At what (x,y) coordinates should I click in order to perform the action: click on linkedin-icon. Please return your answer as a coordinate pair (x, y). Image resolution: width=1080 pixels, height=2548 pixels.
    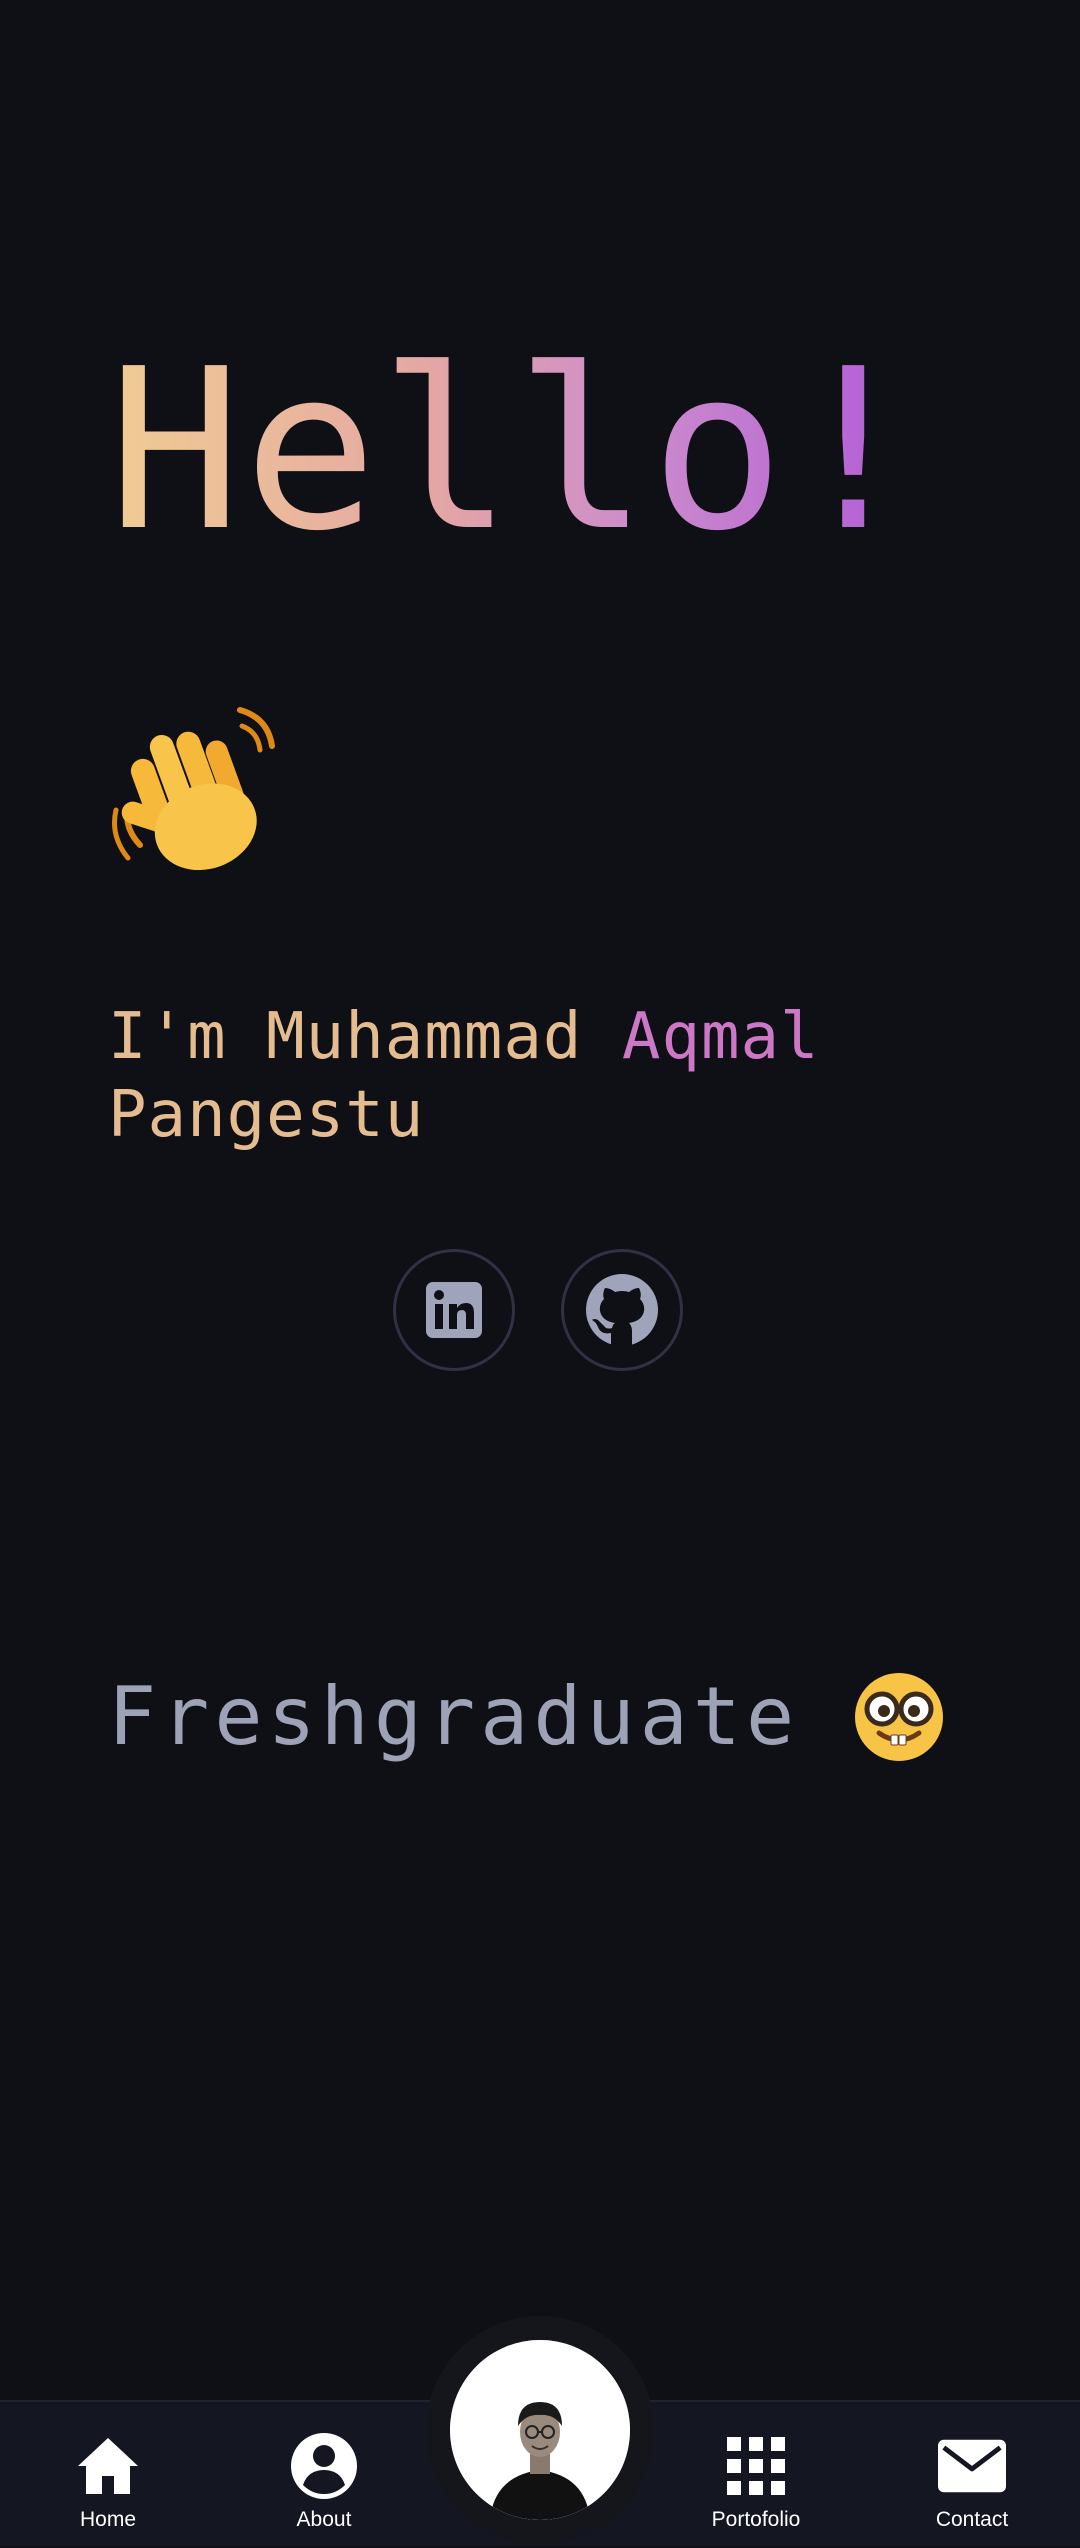
    Looking at the image, I should click on (454, 1310).